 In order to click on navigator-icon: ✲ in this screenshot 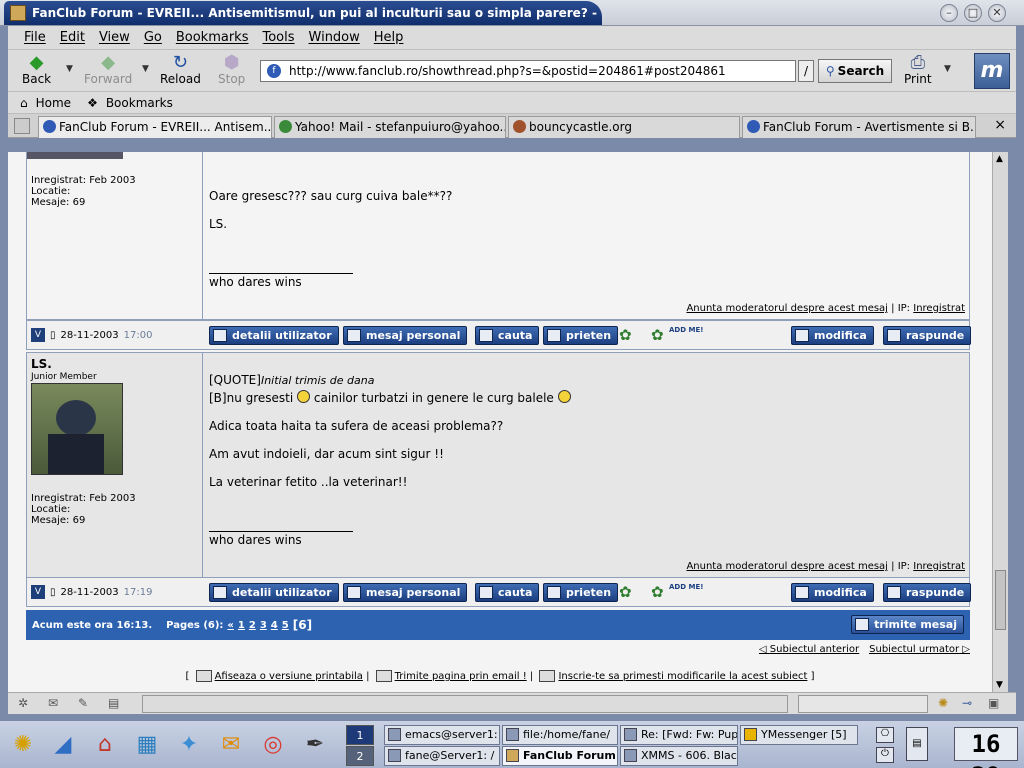, I will do `click(26, 703)`.